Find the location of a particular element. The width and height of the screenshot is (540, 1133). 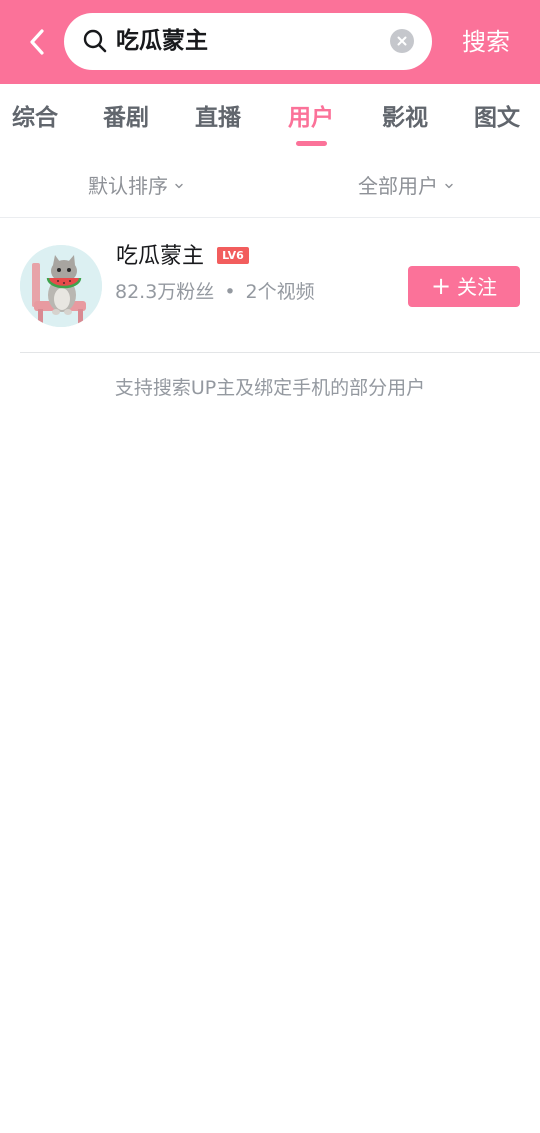

video-count: 2个视频 is located at coordinates (280, 292).